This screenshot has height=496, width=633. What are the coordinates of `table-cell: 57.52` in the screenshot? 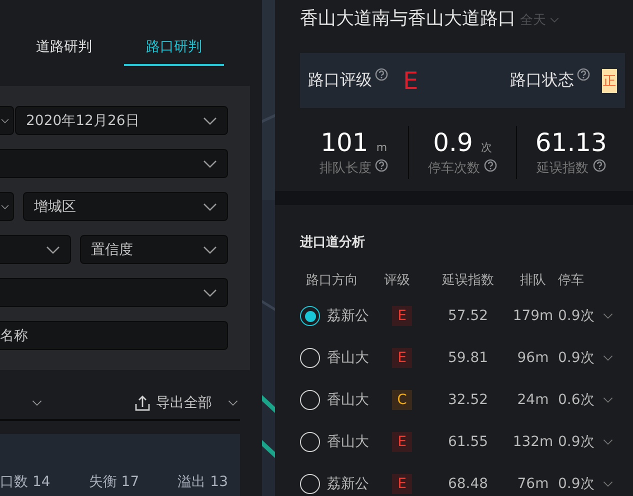 It's located at (468, 316).